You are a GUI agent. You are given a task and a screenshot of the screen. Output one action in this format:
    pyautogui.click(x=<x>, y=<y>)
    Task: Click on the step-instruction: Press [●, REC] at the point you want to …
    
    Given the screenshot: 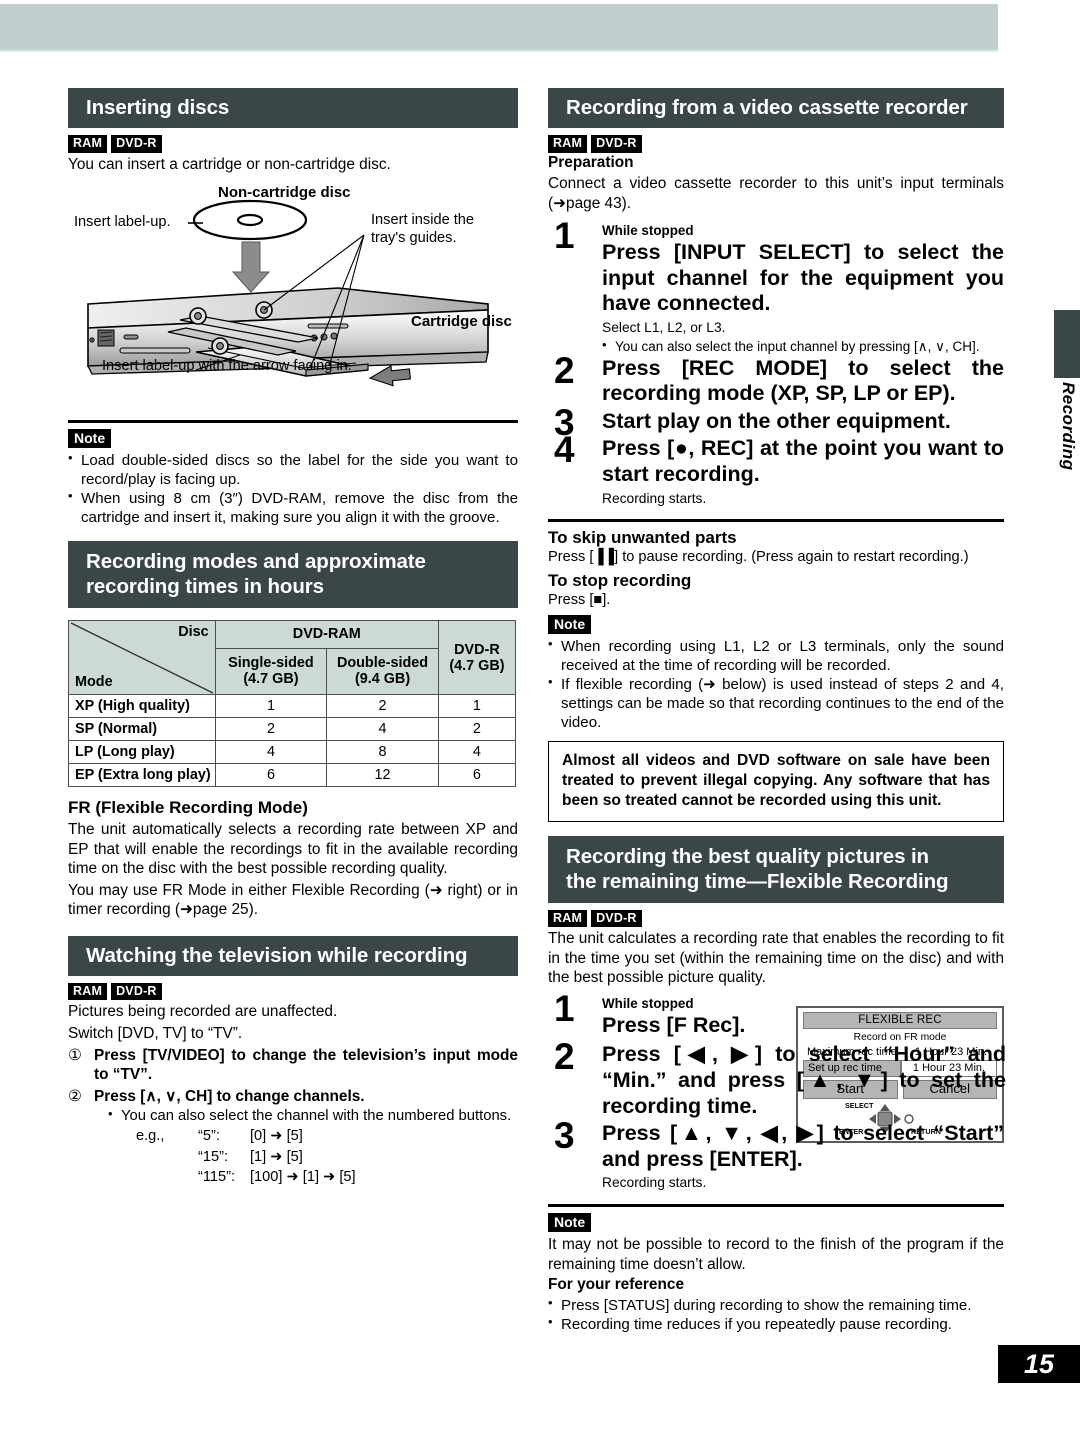 What is the action you would take?
    pyautogui.click(x=803, y=461)
    